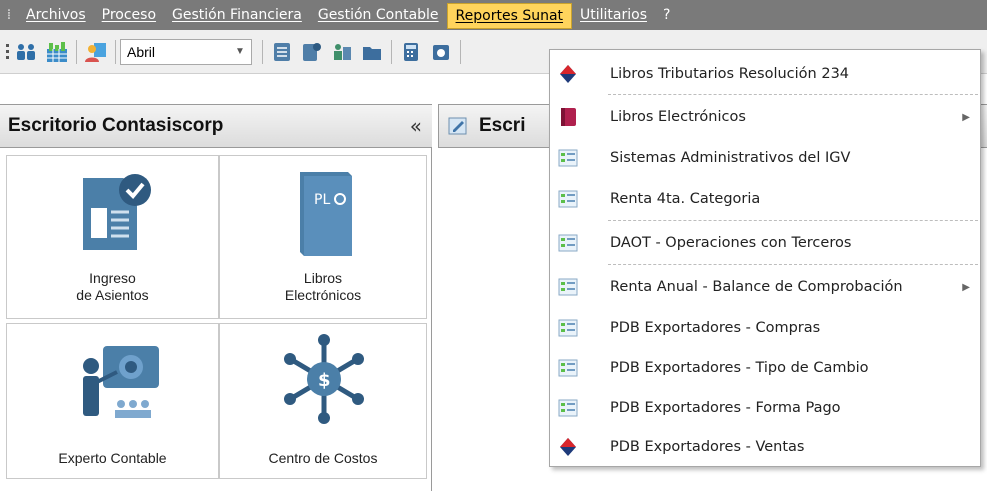  Describe the element at coordinates (326, 214) in the screenshot. I see `pl-book-icon: PL` at that location.